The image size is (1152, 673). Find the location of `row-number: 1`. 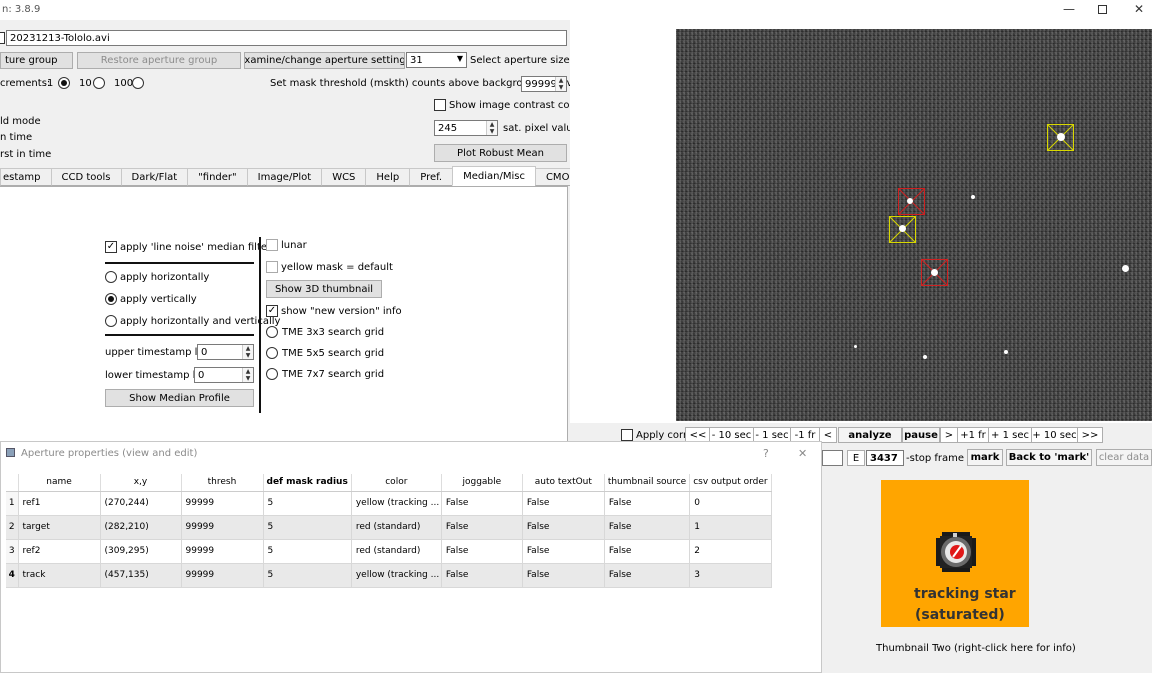

row-number: 1 is located at coordinates (12, 503).